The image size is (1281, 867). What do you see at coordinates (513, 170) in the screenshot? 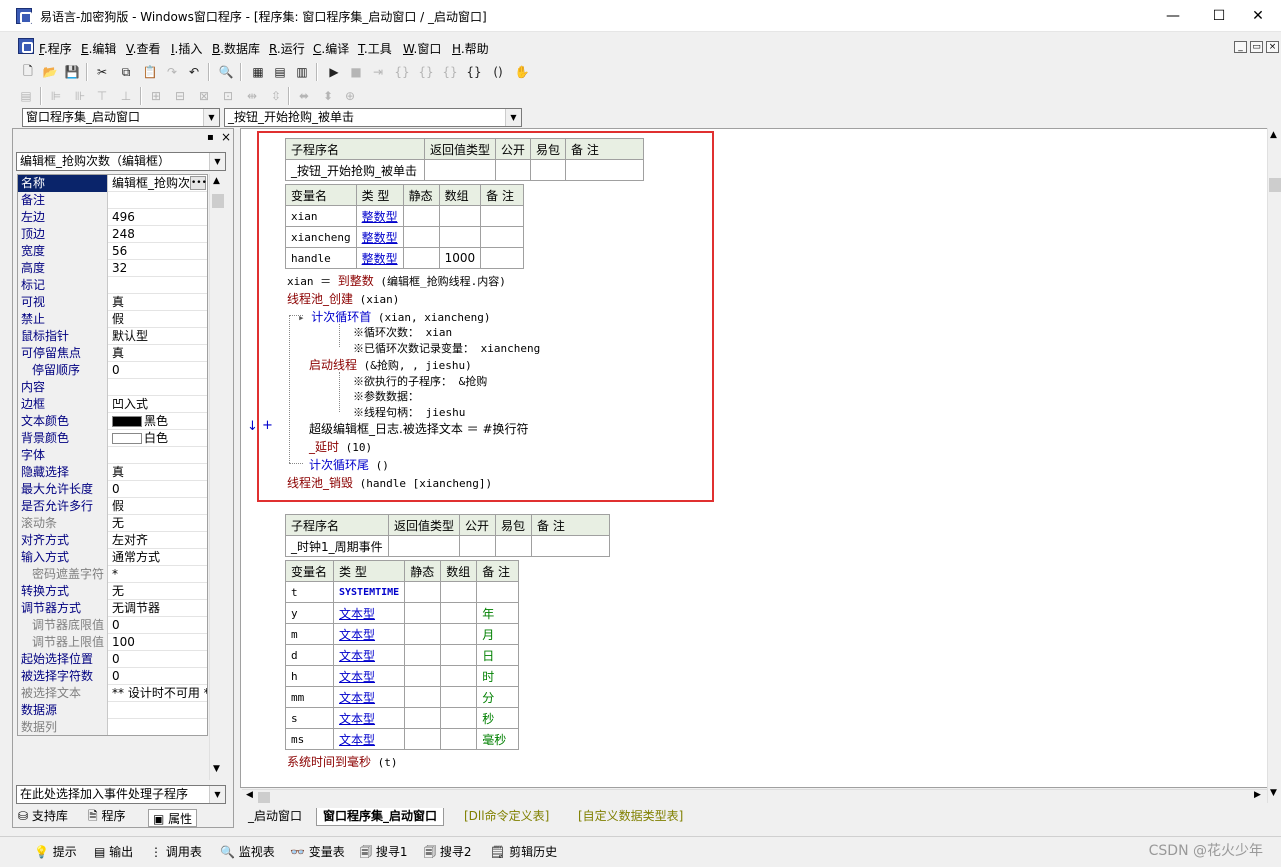
I see `sub1-public` at bounding box center [513, 170].